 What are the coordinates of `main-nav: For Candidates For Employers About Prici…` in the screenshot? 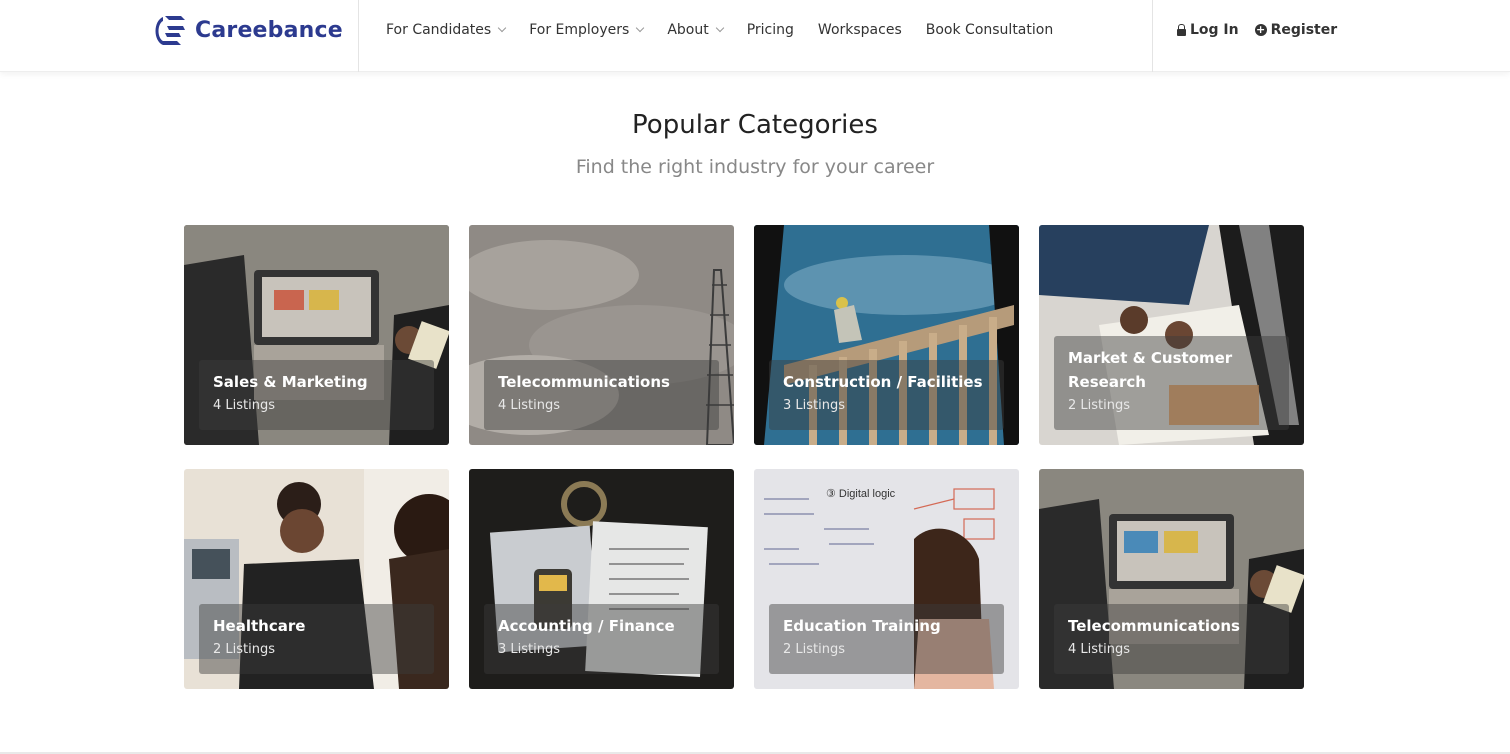 It's located at (731, 30).